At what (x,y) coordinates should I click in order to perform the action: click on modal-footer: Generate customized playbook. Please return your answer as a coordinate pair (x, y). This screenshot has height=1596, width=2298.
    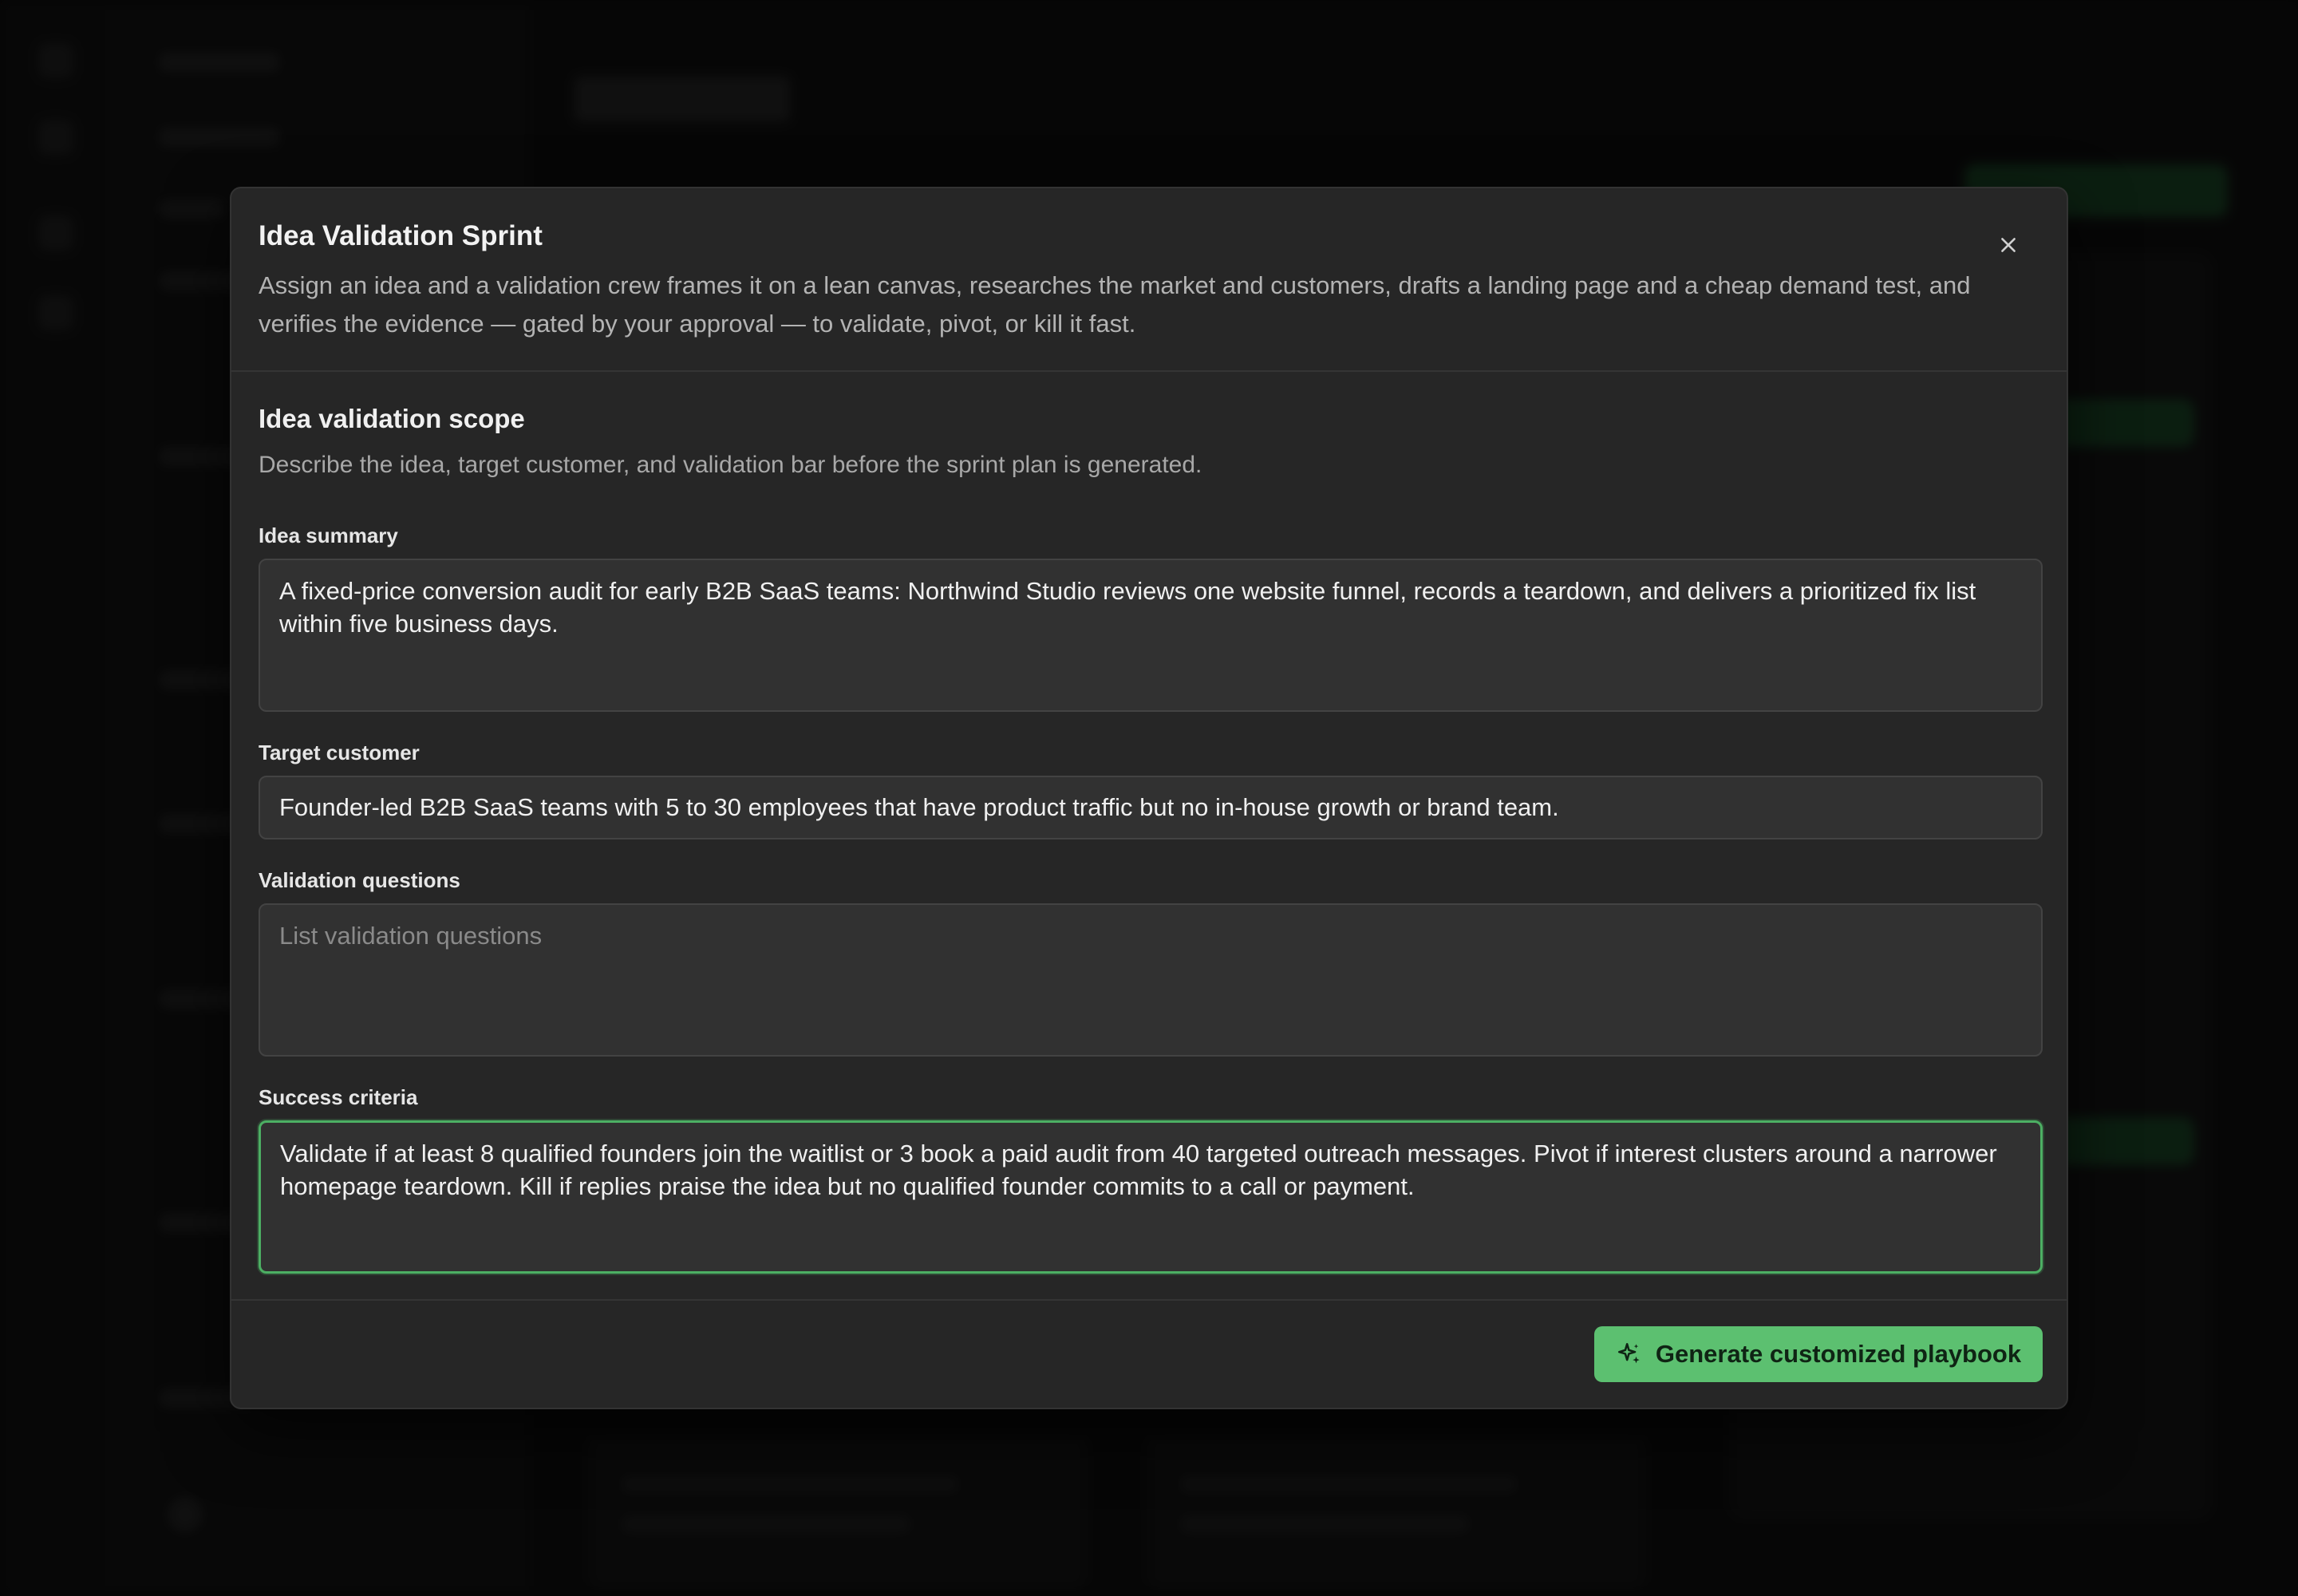
    Looking at the image, I should click on (1149, 1353).